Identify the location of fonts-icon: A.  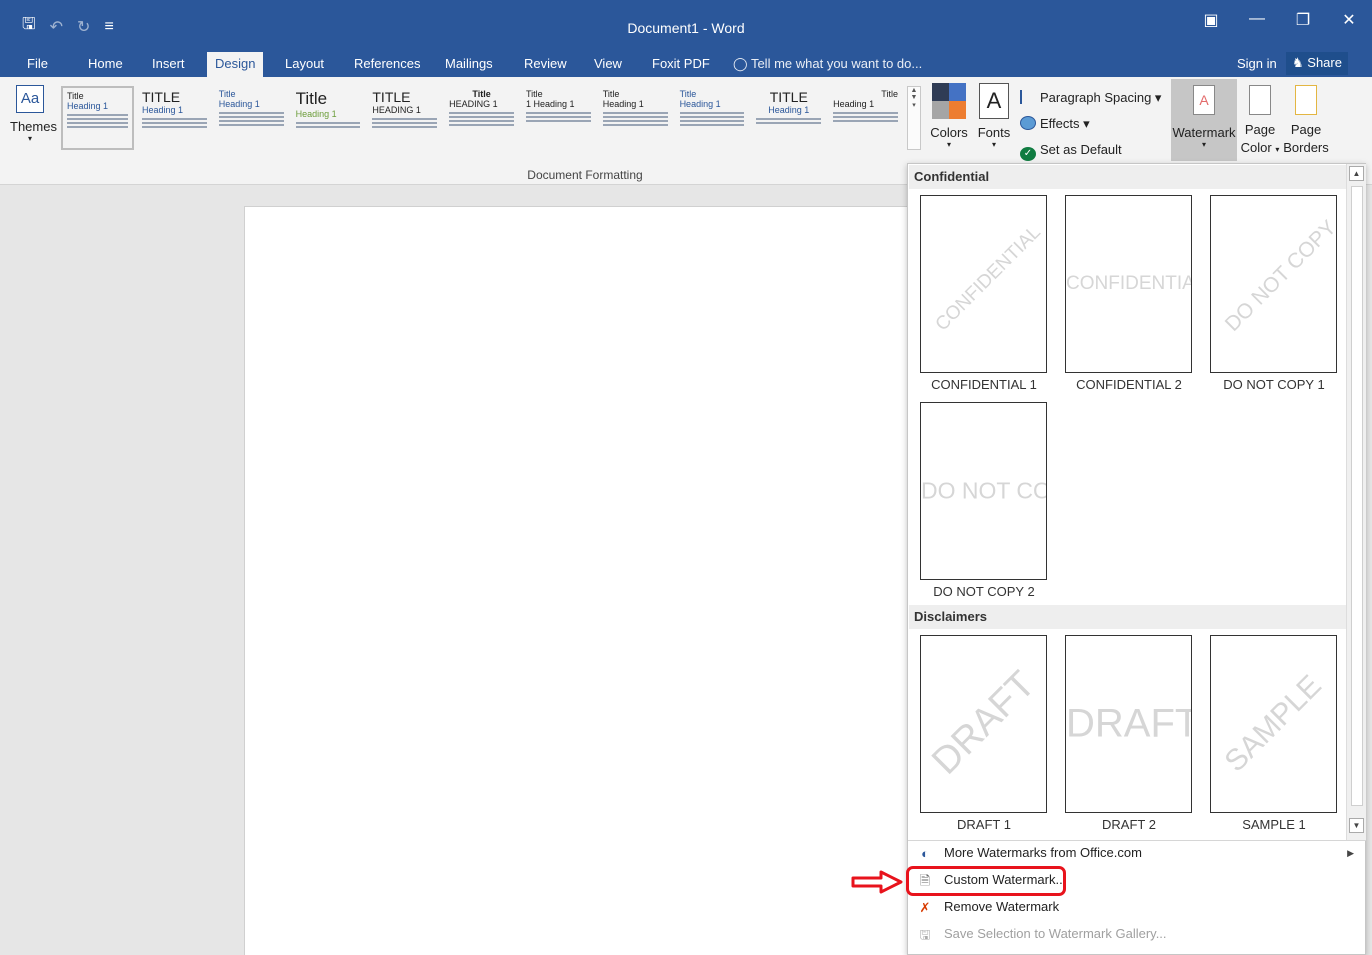
(994, 101).